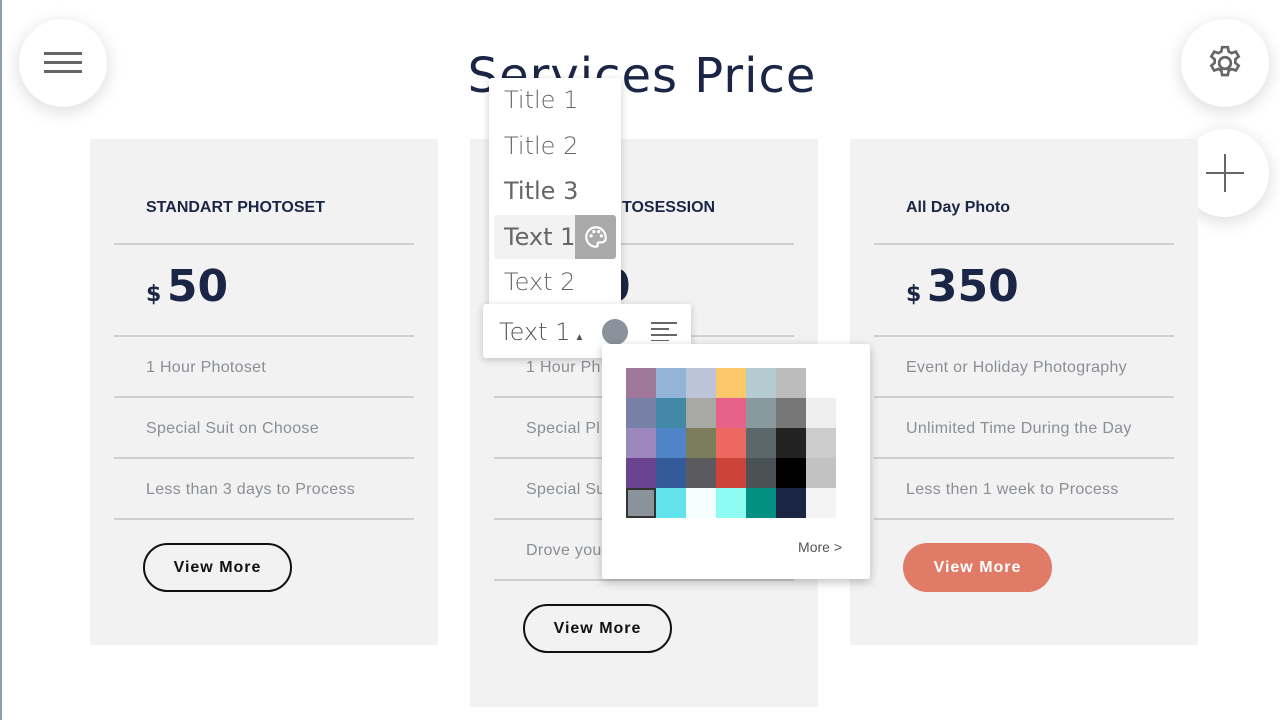 The width and height of the screenshot is (1280, 720). I want to click on style-option-title-2: Title 2, so click(541, 146).